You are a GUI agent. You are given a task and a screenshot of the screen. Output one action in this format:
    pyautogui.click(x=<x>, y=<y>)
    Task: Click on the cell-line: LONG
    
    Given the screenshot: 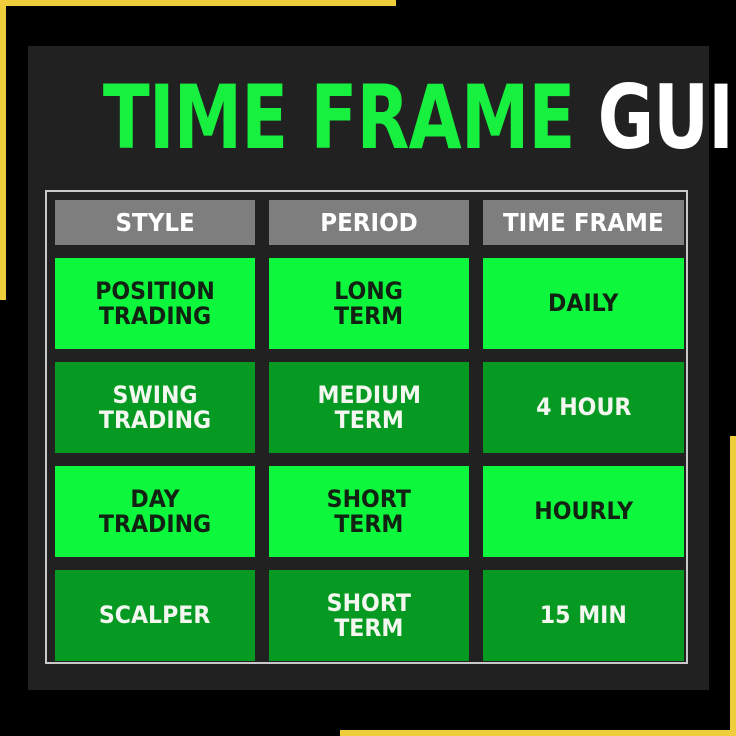 What is the action you would take?
    pyautogui.click(x=369, y=290)
    